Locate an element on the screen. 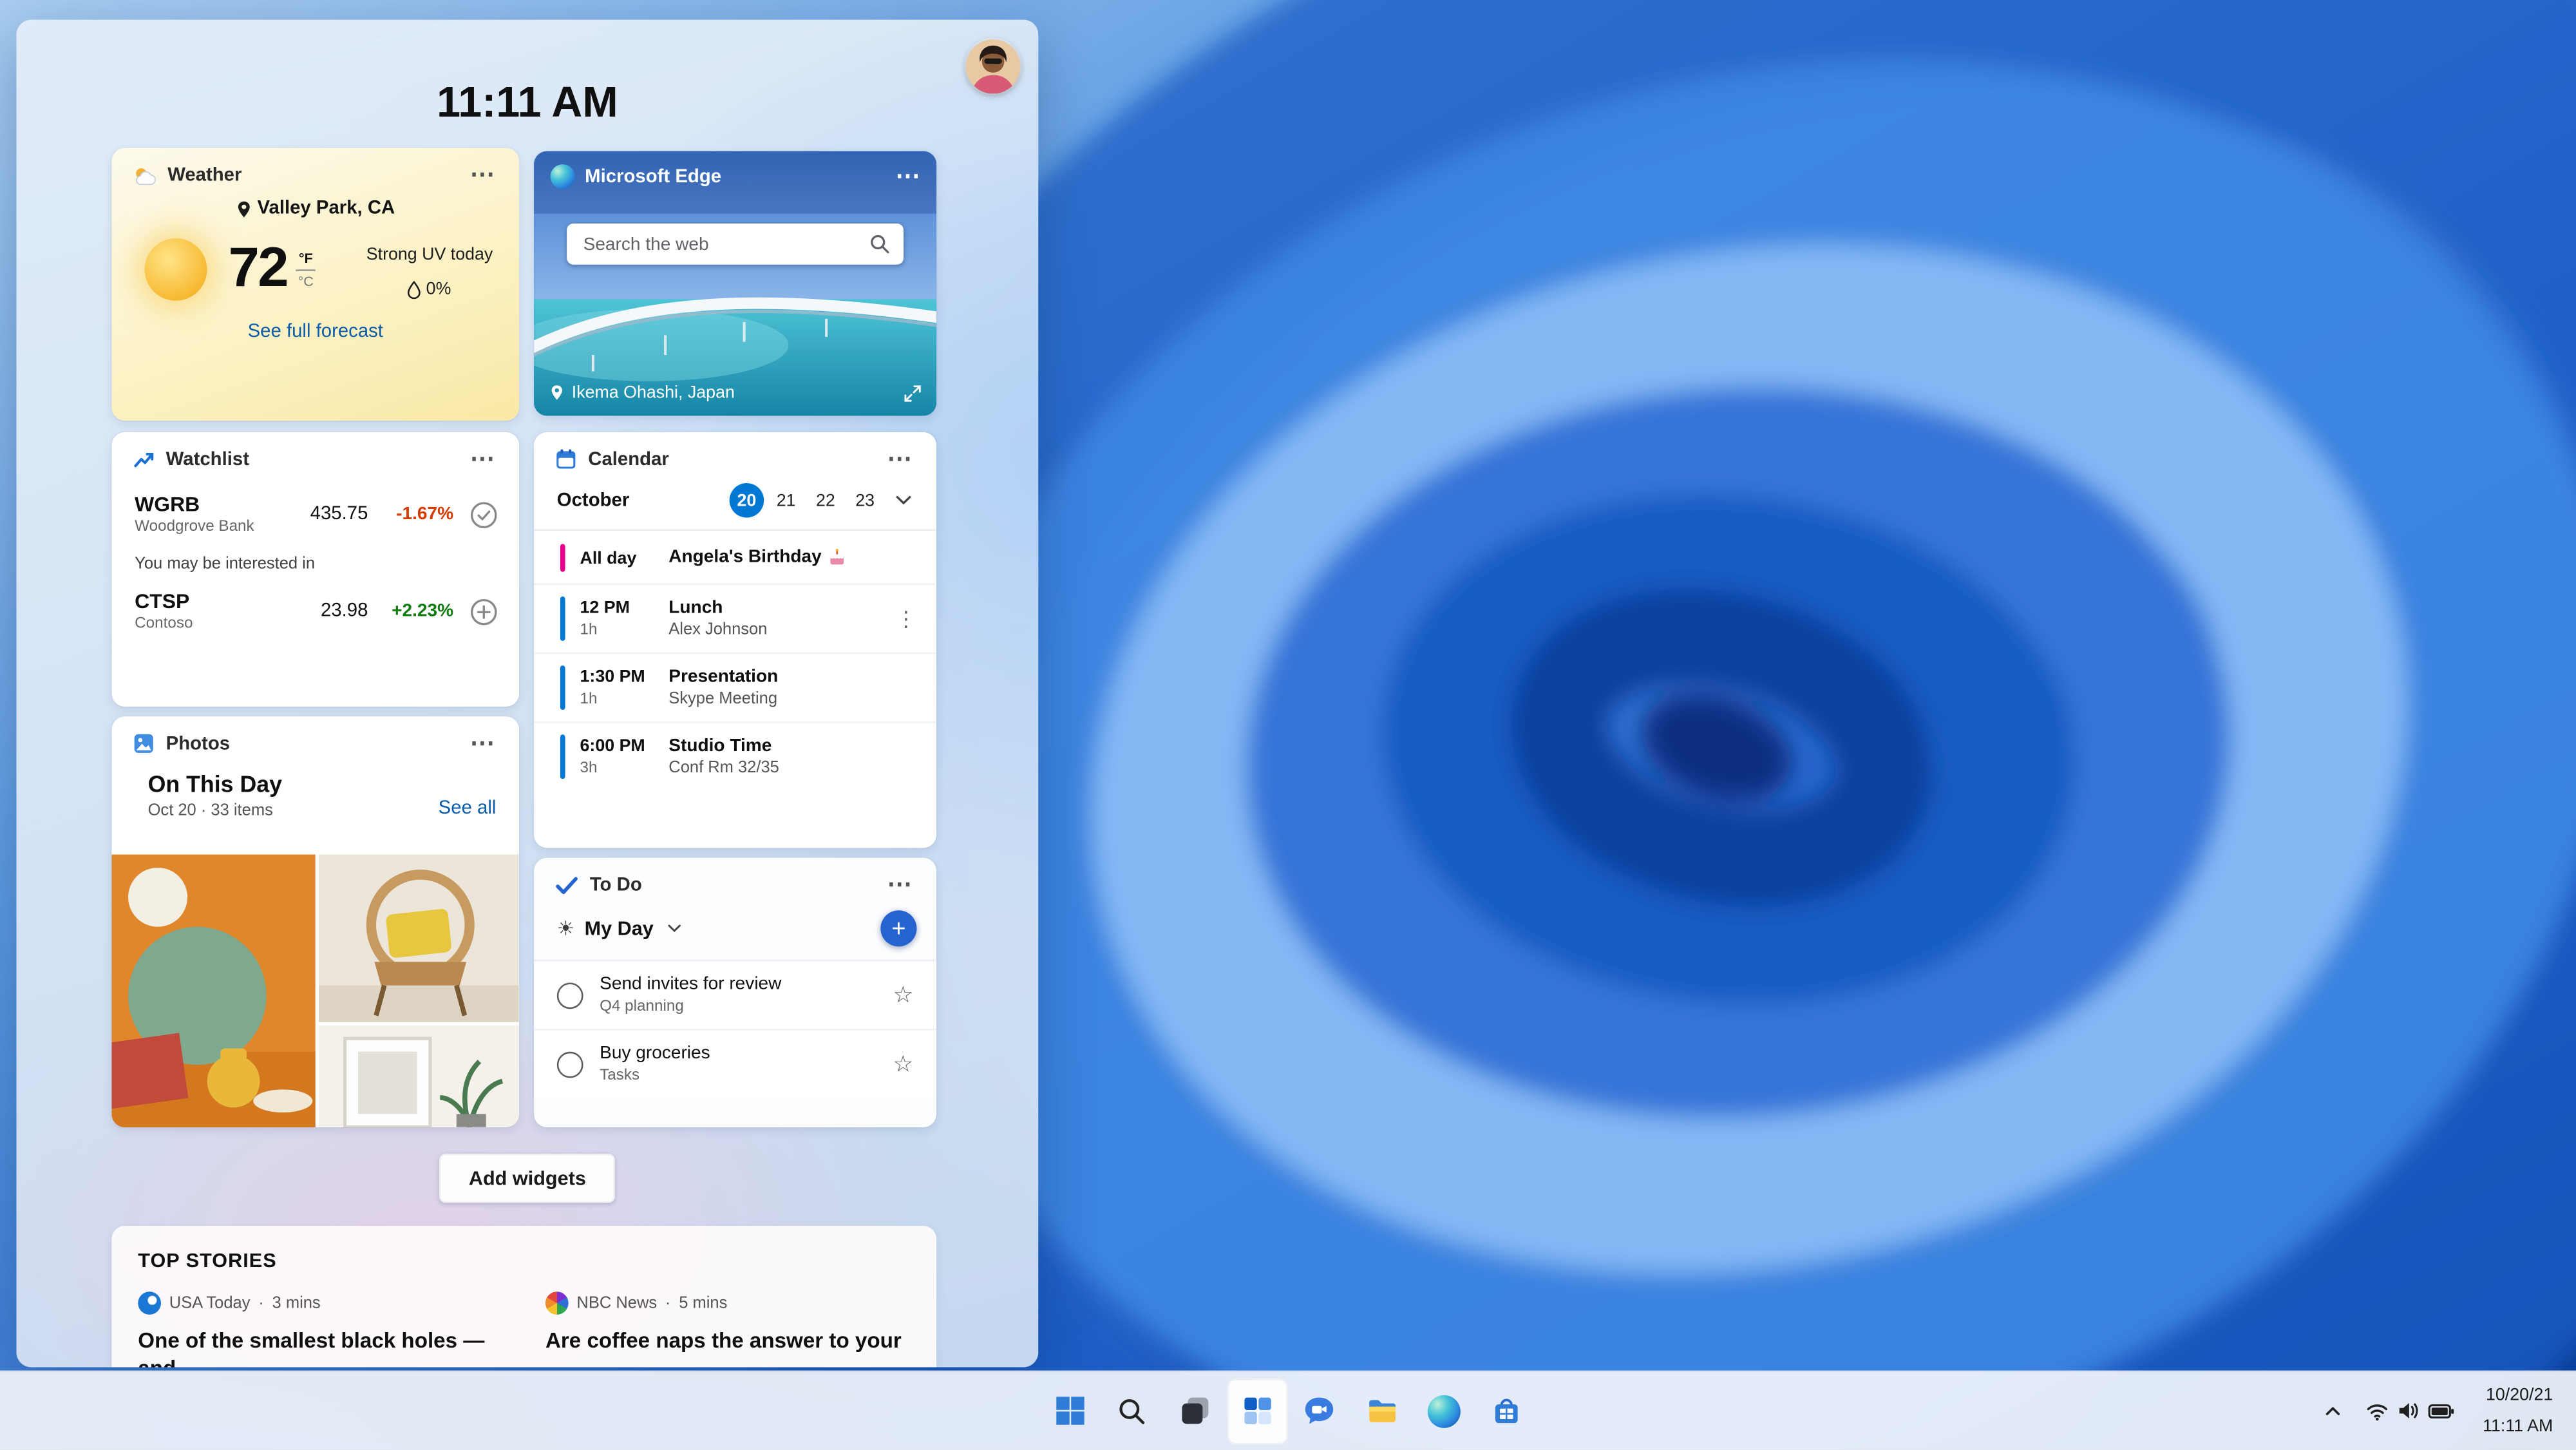 This screenshot has height=1450, width=2576. add-widgets-button: Add widgets is located at coordinates (527, 1178).